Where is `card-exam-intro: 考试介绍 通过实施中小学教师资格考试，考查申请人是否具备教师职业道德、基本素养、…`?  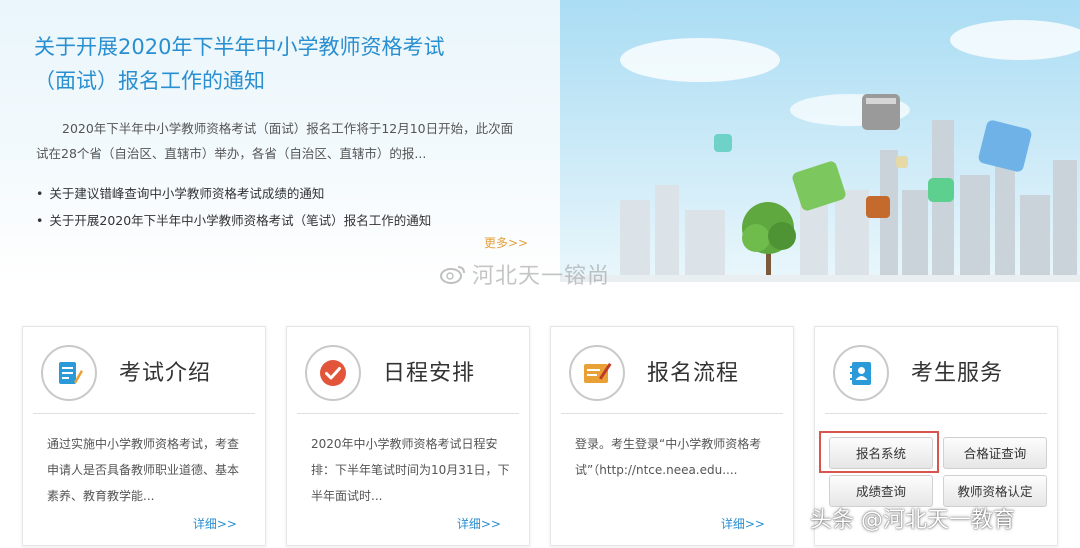 card-exam-intro: 考试介绍 通过实施中小学教师资格考试，考查申请人是否具备教师职业道德、基本素养、… is located at coordinates (144, 436).